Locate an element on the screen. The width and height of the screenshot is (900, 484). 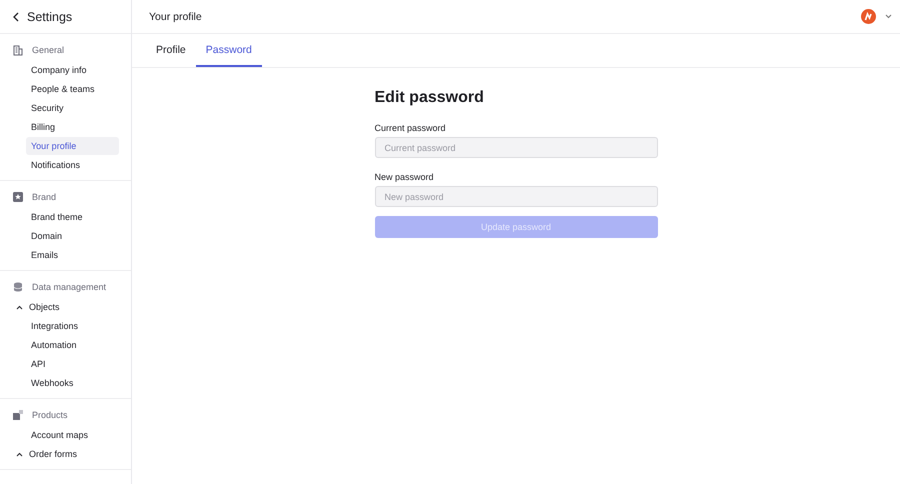
sidebar-item: Your profile is located at coordinates (72, 146).